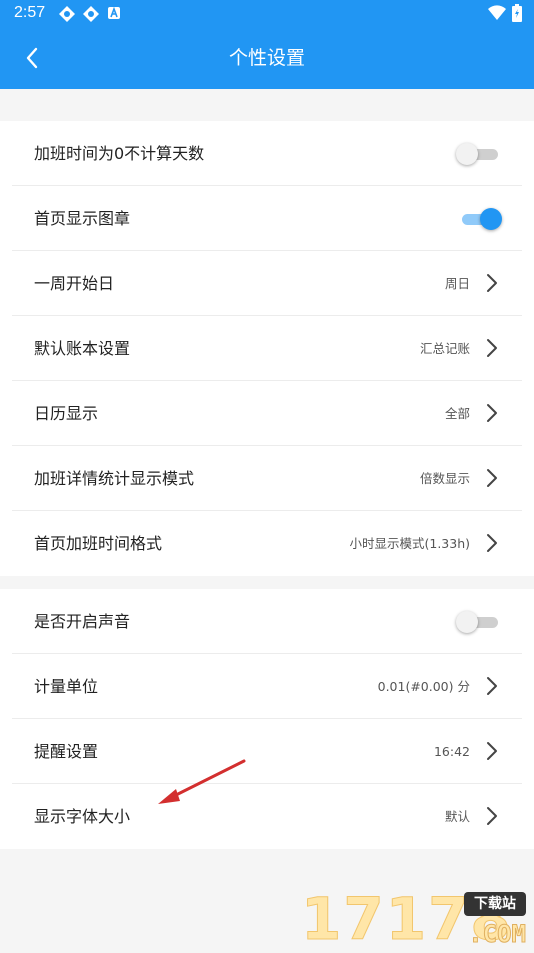  What do you see at coordinates (451, 751) in the screenshot?
I see `settings-row-value: 16:42` at bounding box center [451, 751].